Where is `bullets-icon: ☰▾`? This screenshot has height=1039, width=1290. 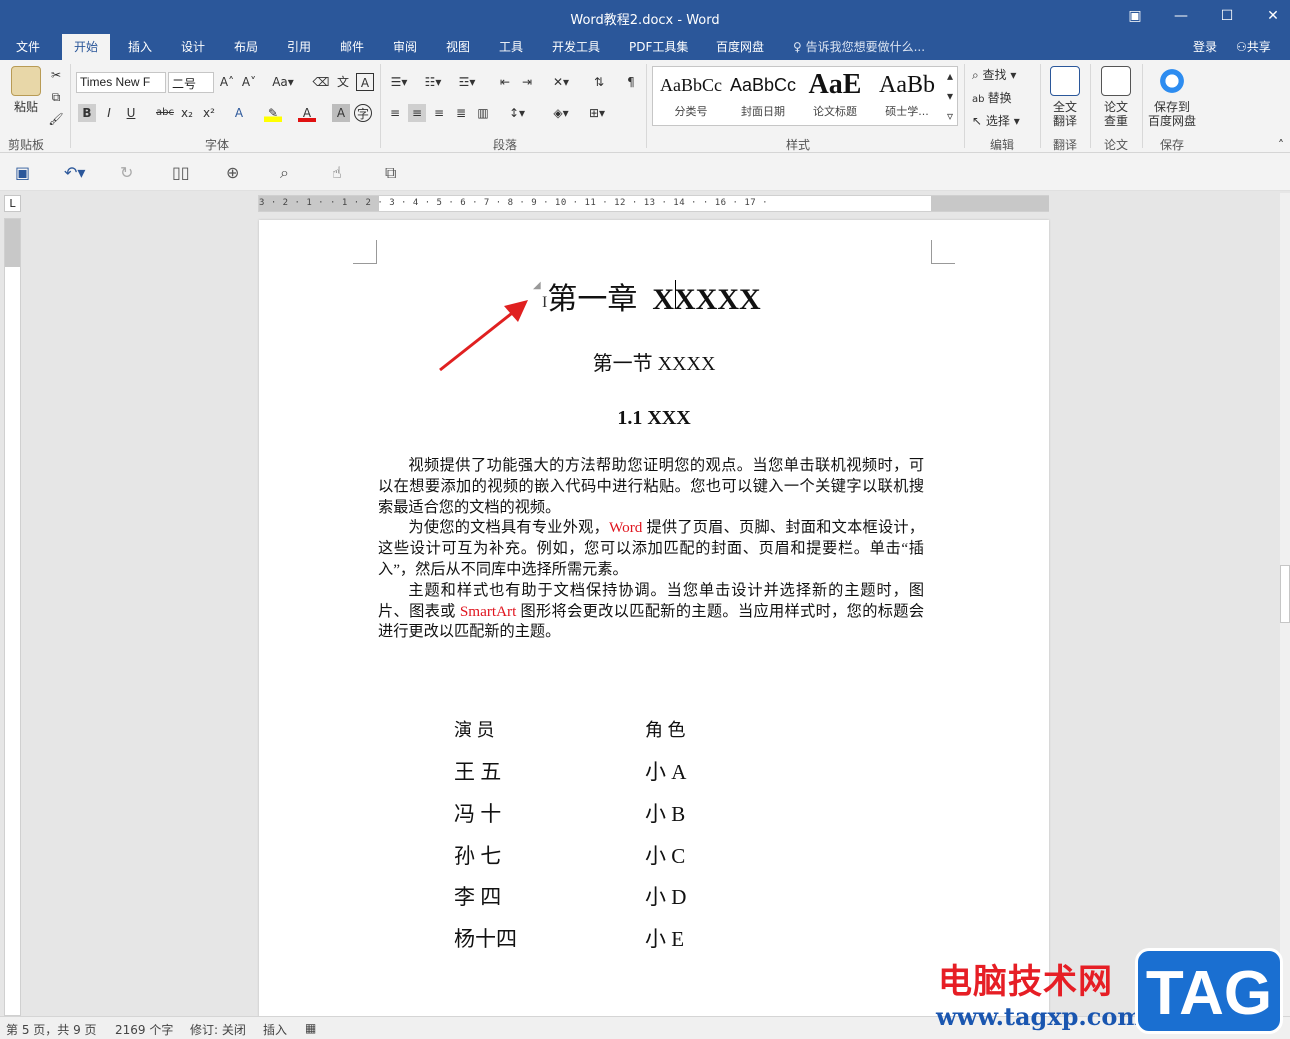 bullets-icon: ☰▾ is located at coordinates (399, 82).